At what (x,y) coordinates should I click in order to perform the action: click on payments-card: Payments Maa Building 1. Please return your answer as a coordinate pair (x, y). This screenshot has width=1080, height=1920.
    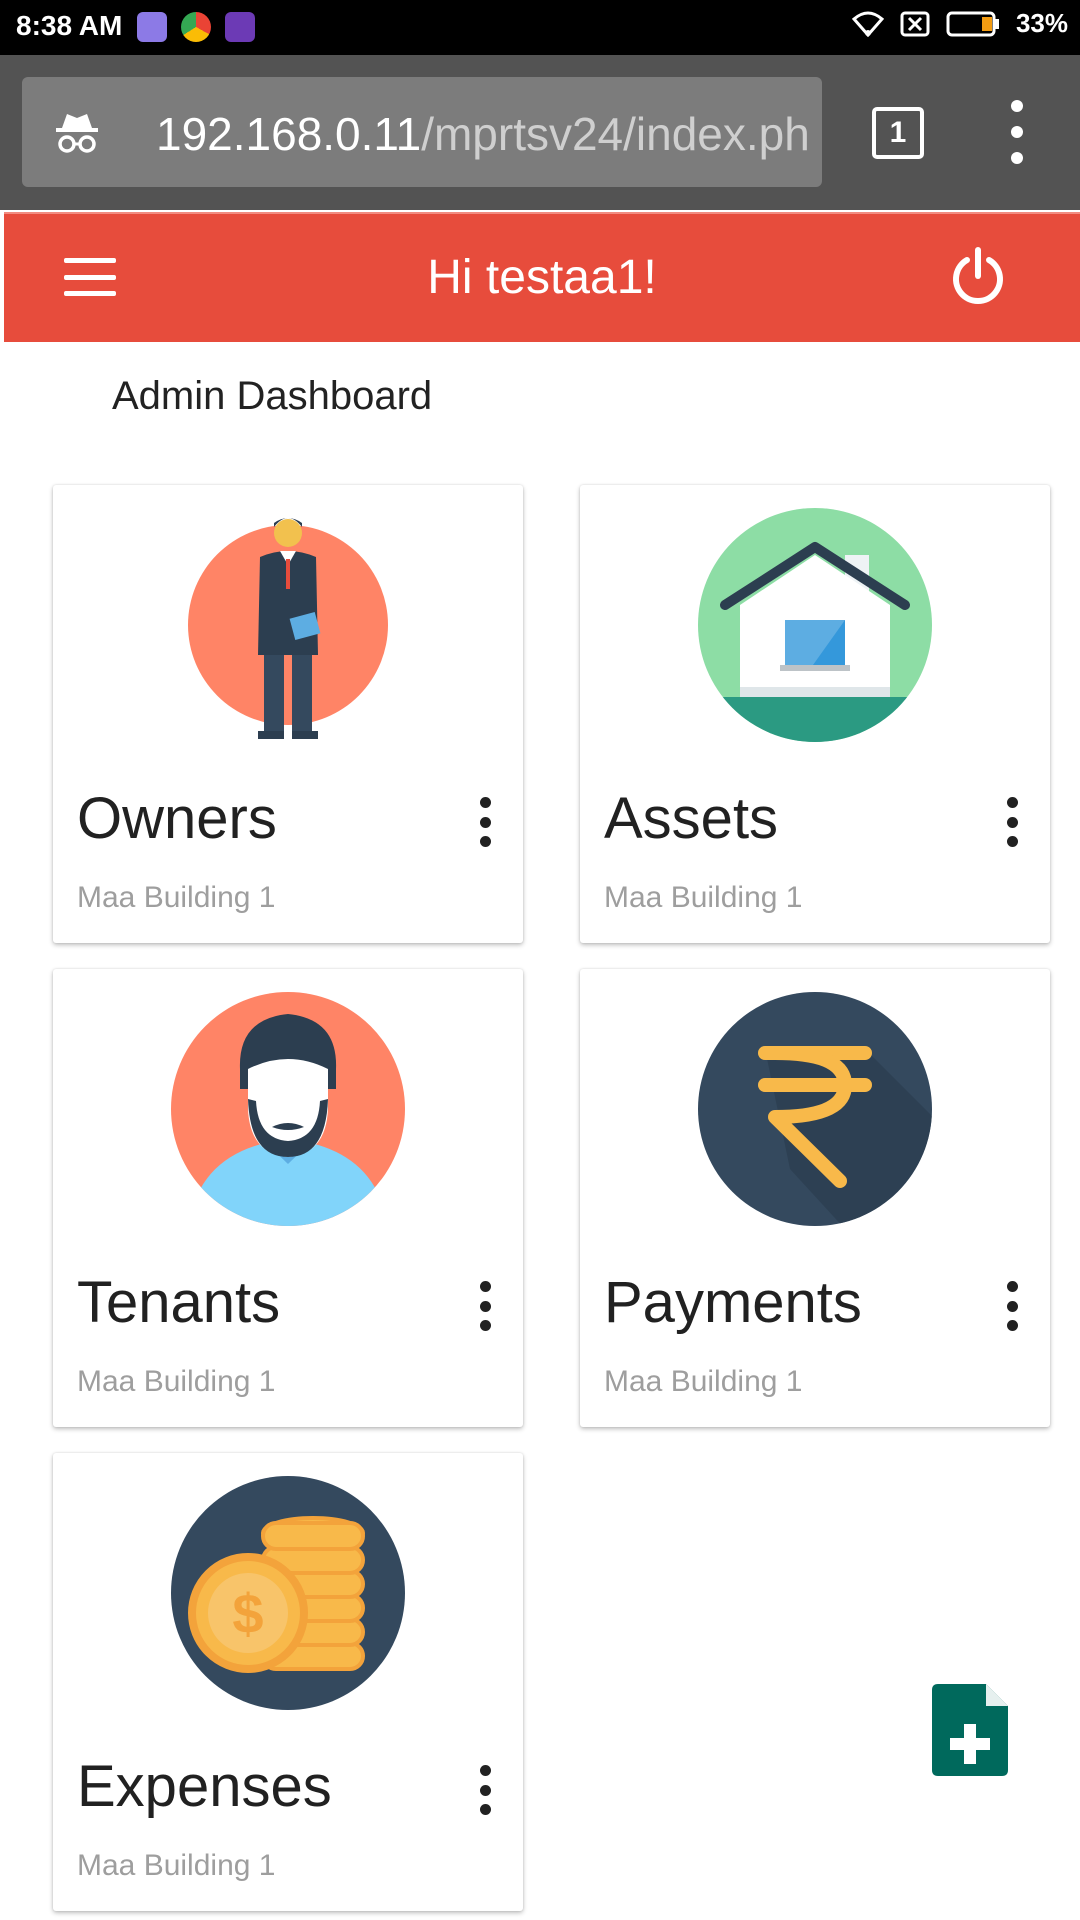
    Looking at the image, I should click on (815, 1198).